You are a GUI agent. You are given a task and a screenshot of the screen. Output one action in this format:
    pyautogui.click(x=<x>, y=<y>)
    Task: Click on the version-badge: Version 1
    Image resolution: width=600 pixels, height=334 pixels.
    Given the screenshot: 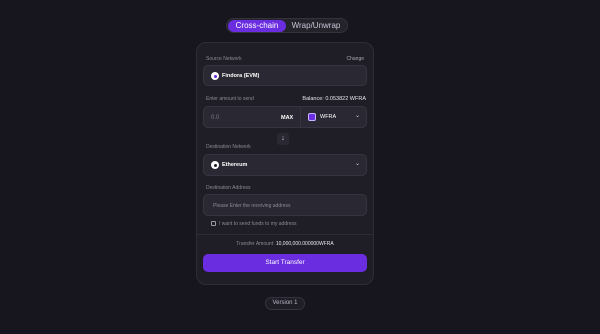 What is the action you would take?
    pyautogui.click(x=285, y=303)
    